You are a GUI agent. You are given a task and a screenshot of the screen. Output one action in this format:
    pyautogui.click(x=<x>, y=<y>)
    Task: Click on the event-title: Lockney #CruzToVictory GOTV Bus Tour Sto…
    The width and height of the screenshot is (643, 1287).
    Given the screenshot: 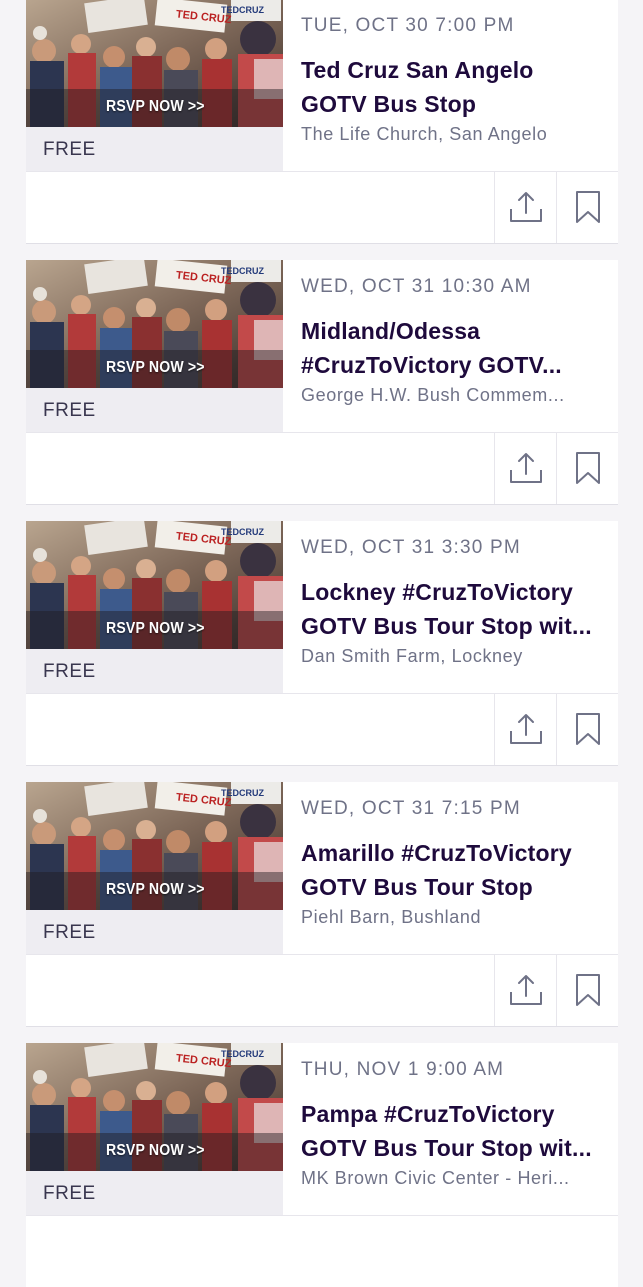 What is the action you would take?
    pyautogui.click(x=453, y=609)
    